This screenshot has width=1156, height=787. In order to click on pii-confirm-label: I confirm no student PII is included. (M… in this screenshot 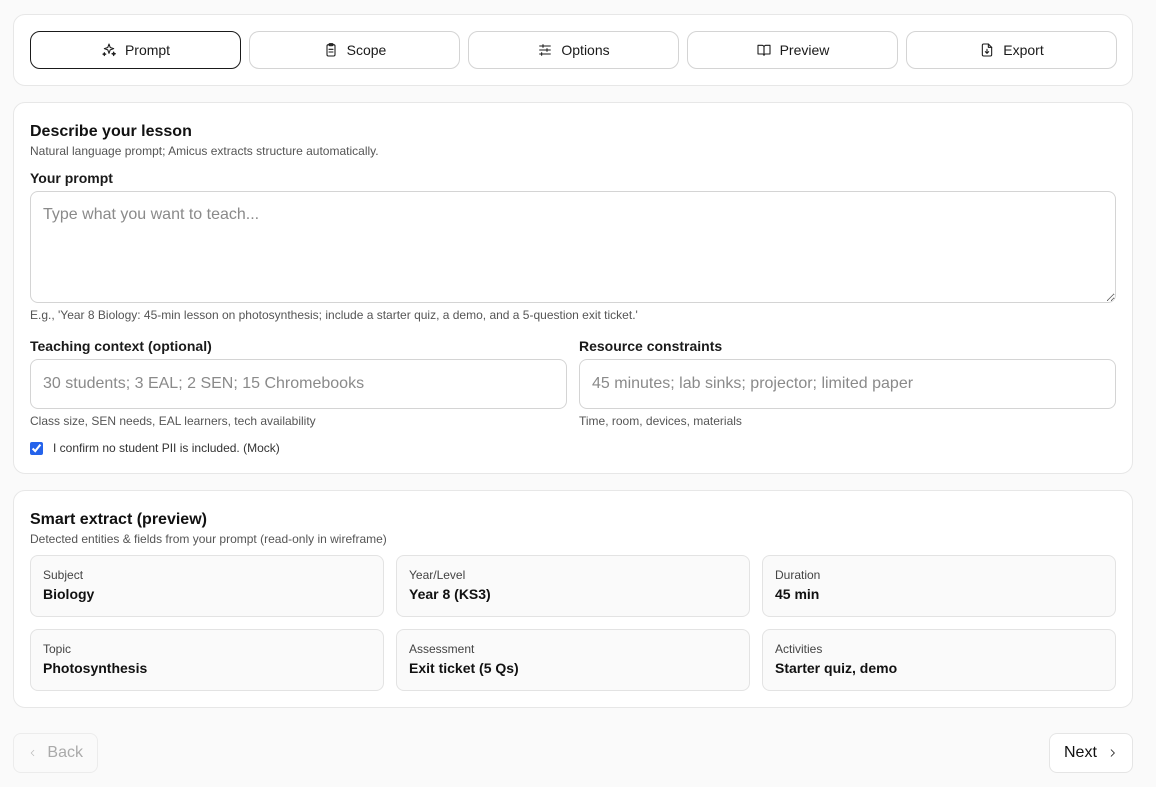, I will do `click(166, 448)`.